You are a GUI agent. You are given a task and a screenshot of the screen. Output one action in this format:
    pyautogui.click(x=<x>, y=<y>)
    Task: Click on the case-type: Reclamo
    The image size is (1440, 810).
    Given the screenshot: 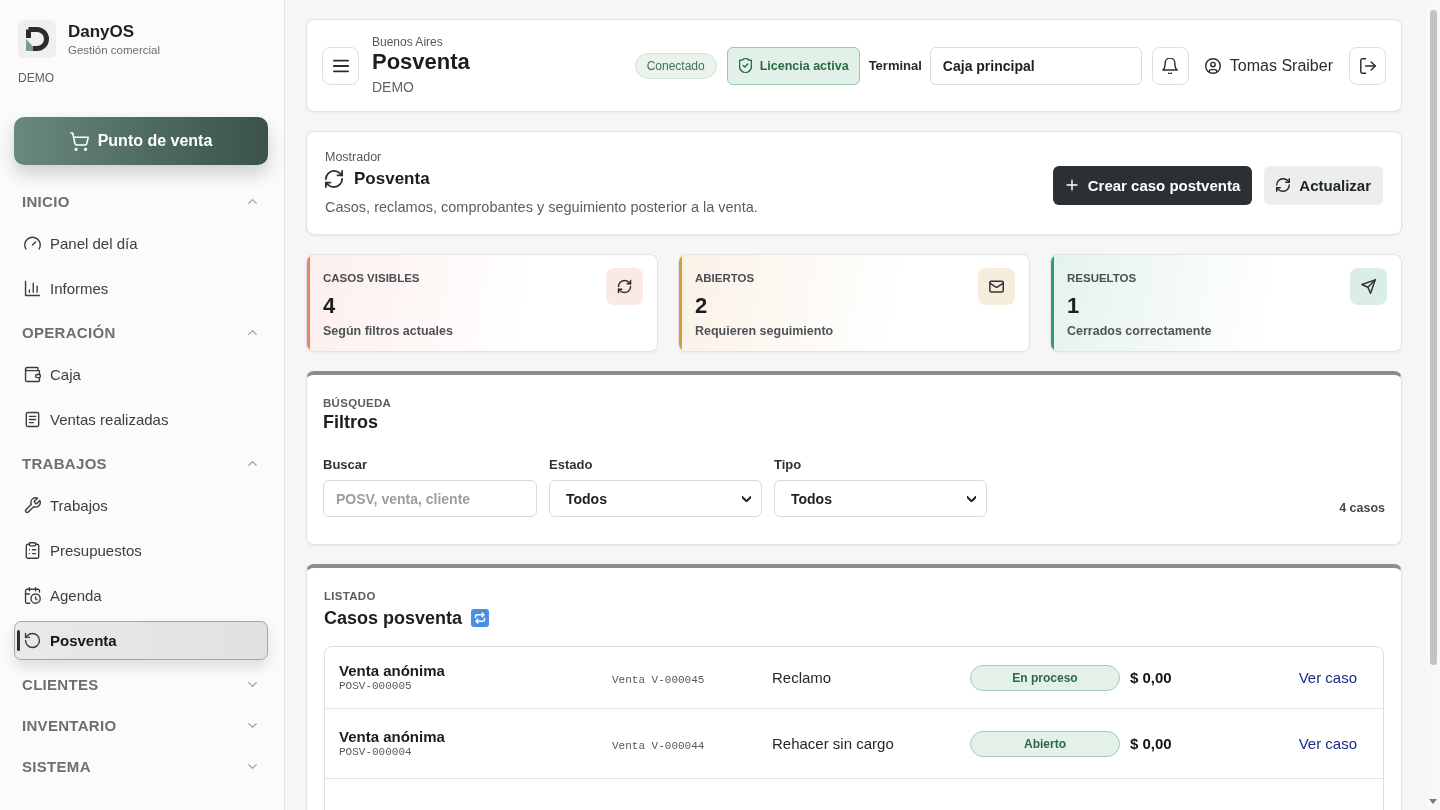 What is the action you would take?
    pyautogui.click(x=802, y=677)
    